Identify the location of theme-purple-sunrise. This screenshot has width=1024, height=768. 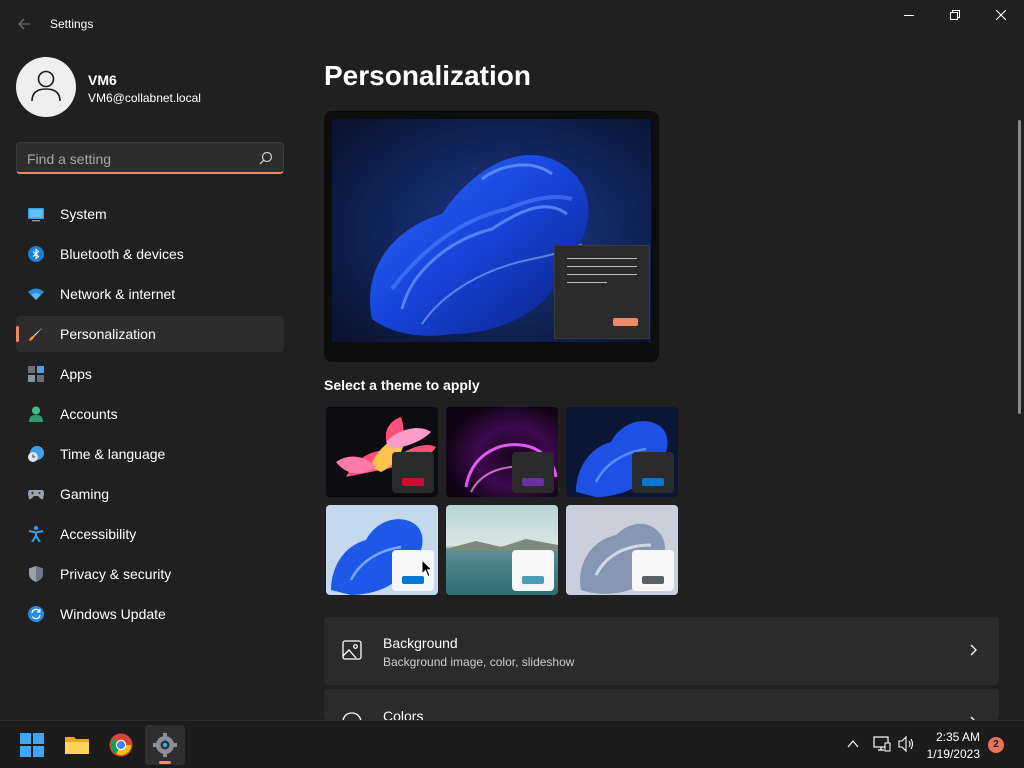
(502, 452).